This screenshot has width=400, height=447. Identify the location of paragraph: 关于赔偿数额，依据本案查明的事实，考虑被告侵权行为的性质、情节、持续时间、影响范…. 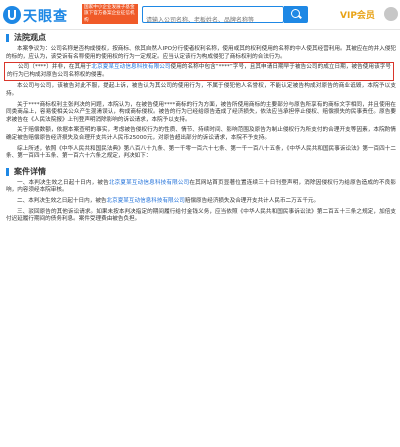
(201, 134).